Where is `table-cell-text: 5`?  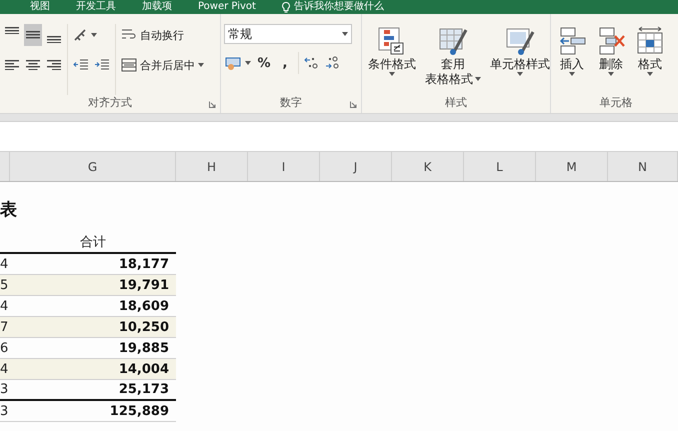
table-cell-text: 5 is located at coordinates (5, 285).